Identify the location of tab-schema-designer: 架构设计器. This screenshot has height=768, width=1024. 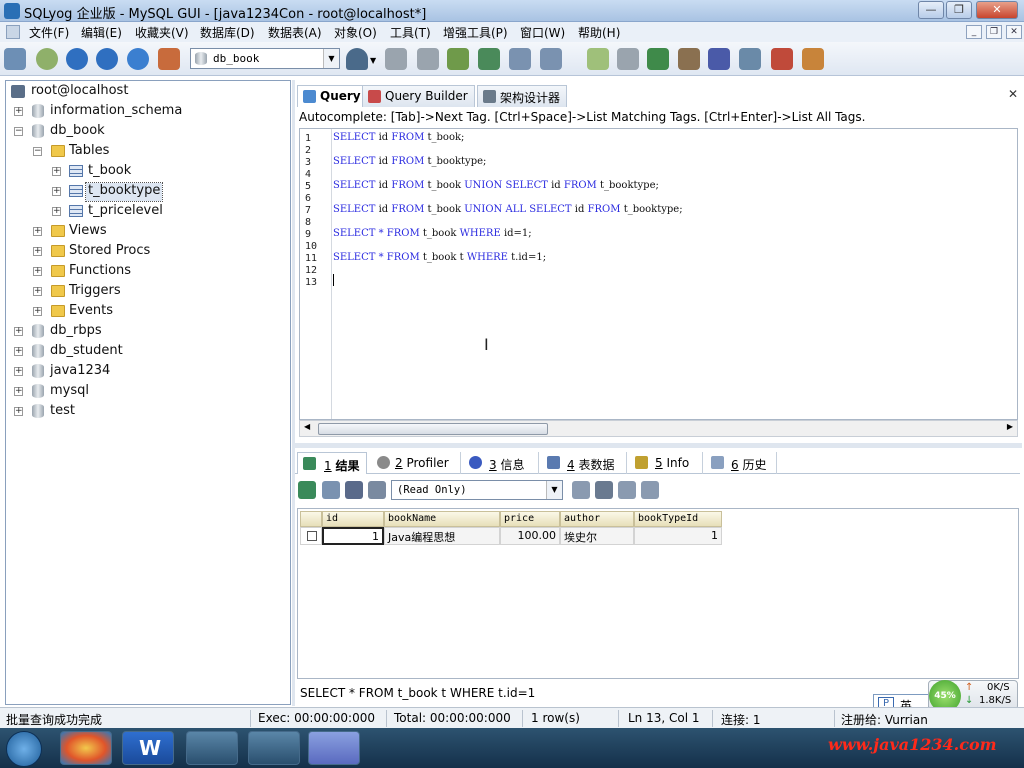
(522, 96).